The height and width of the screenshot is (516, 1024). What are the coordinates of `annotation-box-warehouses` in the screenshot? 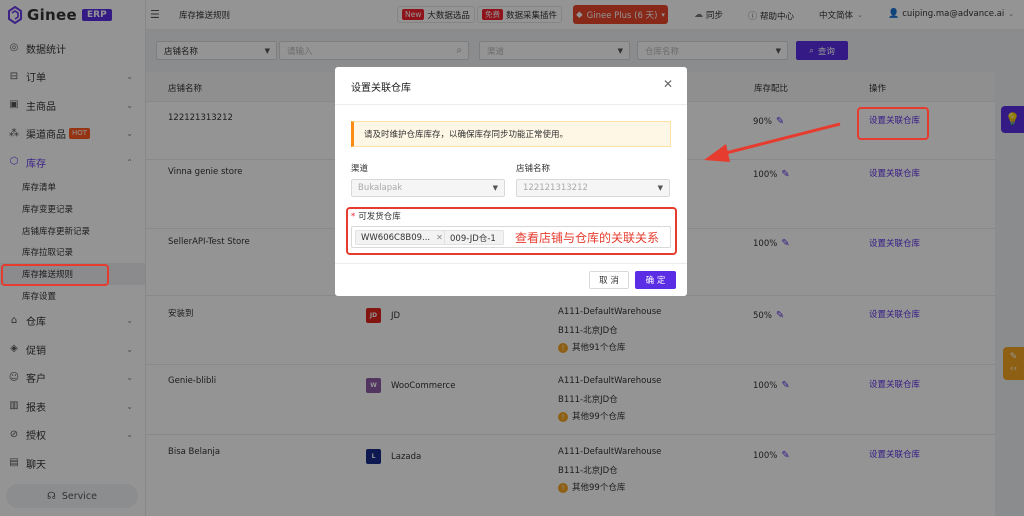 It's located at (511, 231).